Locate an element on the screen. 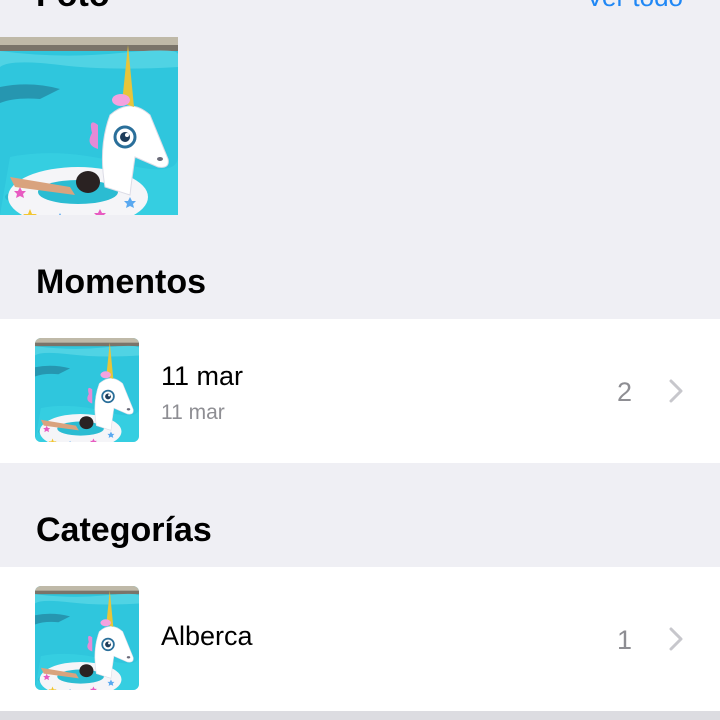  category-count: 1 is located at coordinates (624, 640).